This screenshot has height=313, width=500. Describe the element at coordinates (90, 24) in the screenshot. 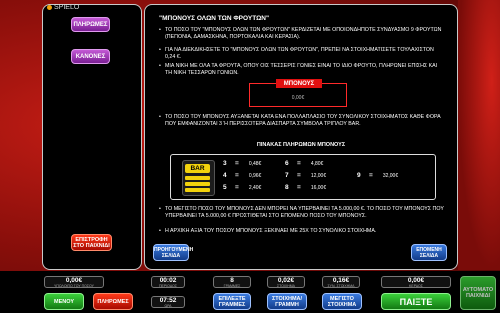

I see `paytable-menu-button: ΠΛΗΡΩΜΕΣ` at that location.